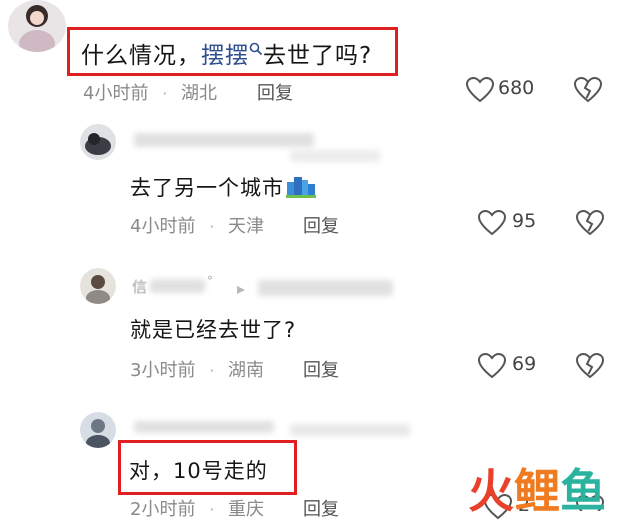 This screenshot has width=640, height=521. What do you see at coordinates (225, 56) in the screenshot?
I see `mention-link: 摆摆` at bounding box center [225, 56].